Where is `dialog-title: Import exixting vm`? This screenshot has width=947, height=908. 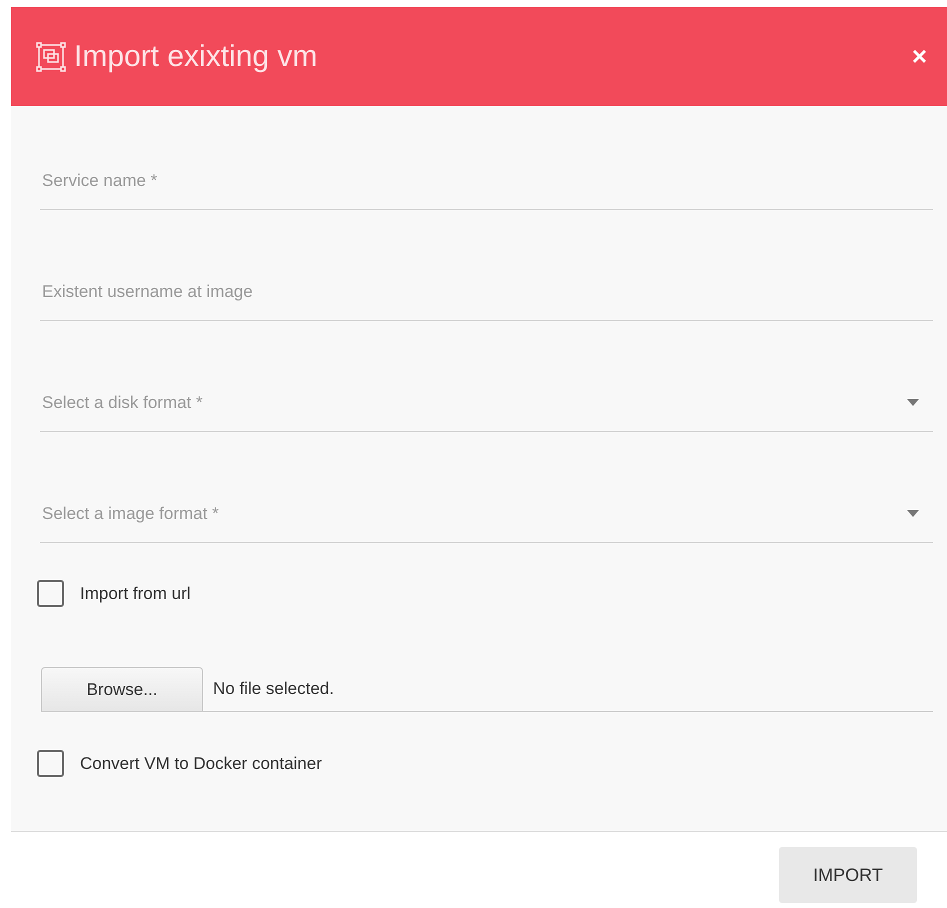
dialog-title: Import exixting vm is located at coordinates (196, 57).